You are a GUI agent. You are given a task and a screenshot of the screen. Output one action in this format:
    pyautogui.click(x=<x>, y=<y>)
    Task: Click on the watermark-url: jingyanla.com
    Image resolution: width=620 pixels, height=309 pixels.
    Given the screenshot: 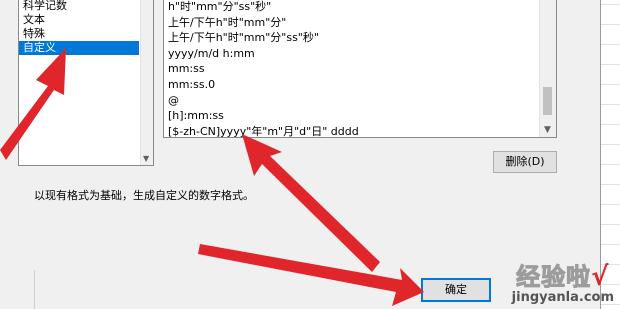 What is the action you would take?
    pyautogui.click(x=562, y=297)
    